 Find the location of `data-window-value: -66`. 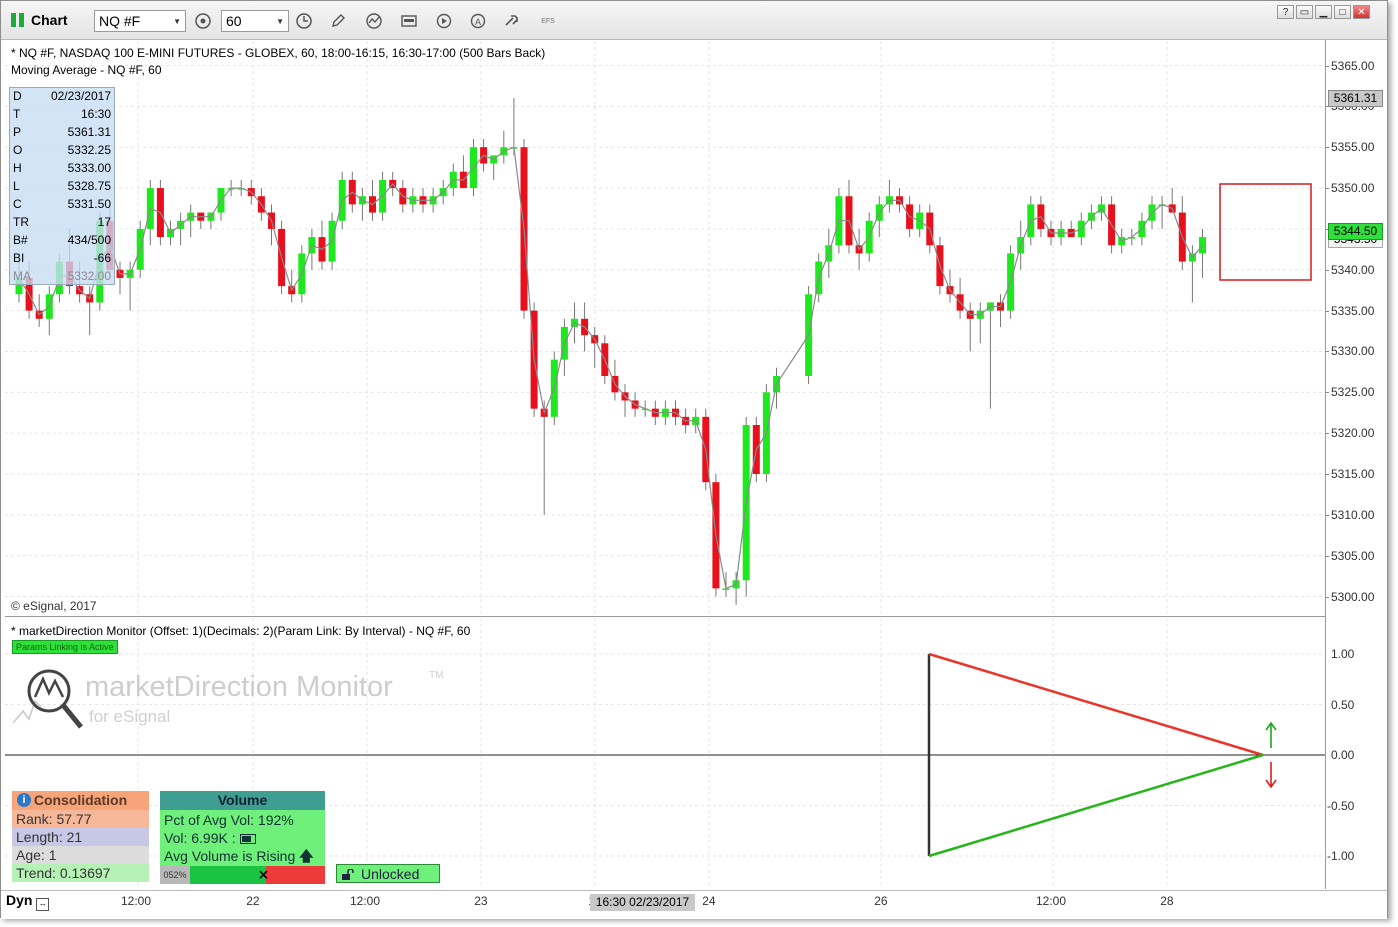

data-window-value: -66 is located at coordinates (102, 258).